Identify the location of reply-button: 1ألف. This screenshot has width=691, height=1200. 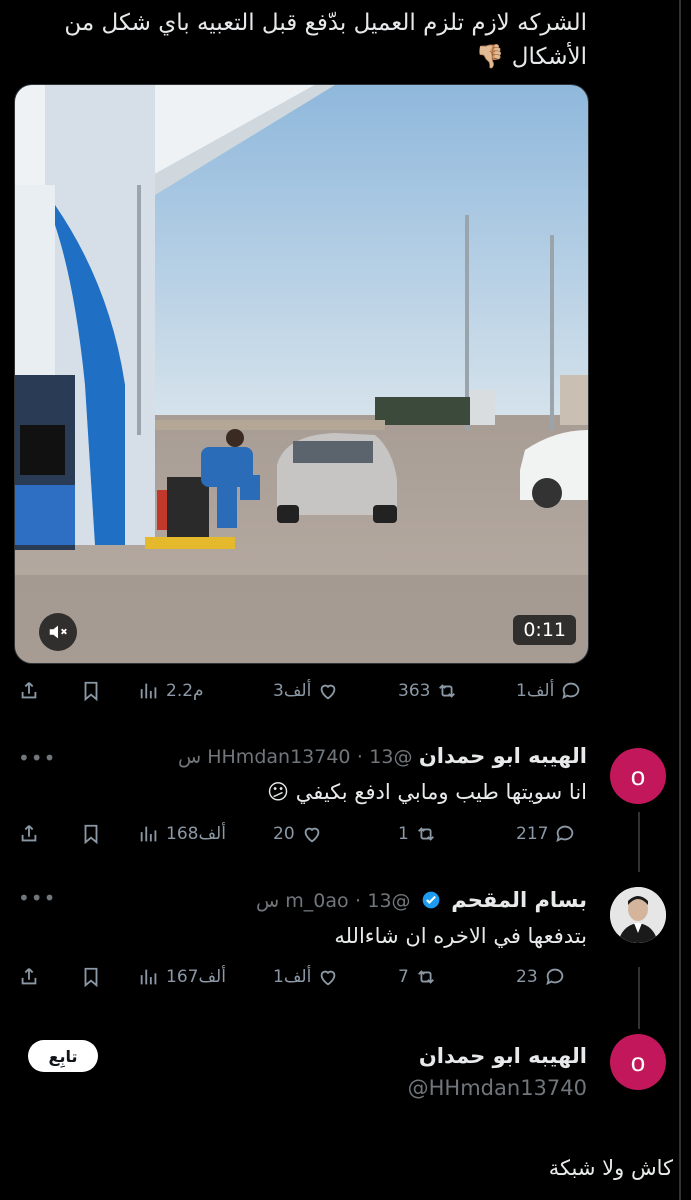
(549, 691).